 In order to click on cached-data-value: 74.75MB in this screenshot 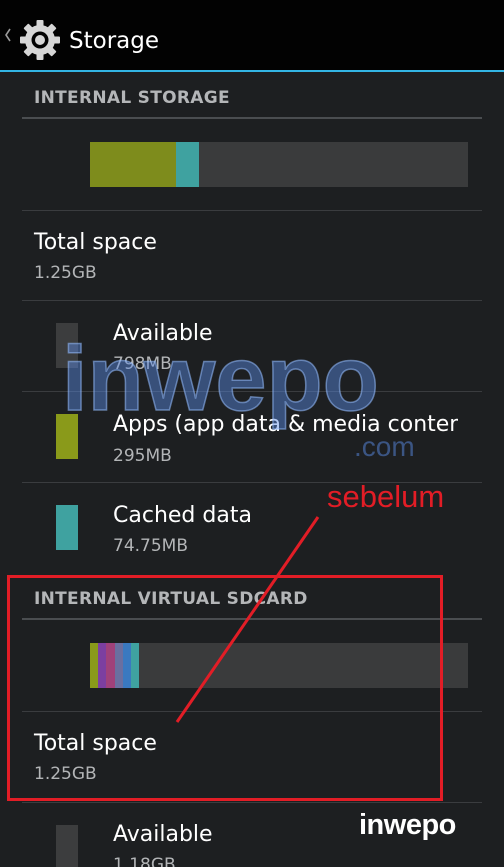, I will do `click(150, 546)`.